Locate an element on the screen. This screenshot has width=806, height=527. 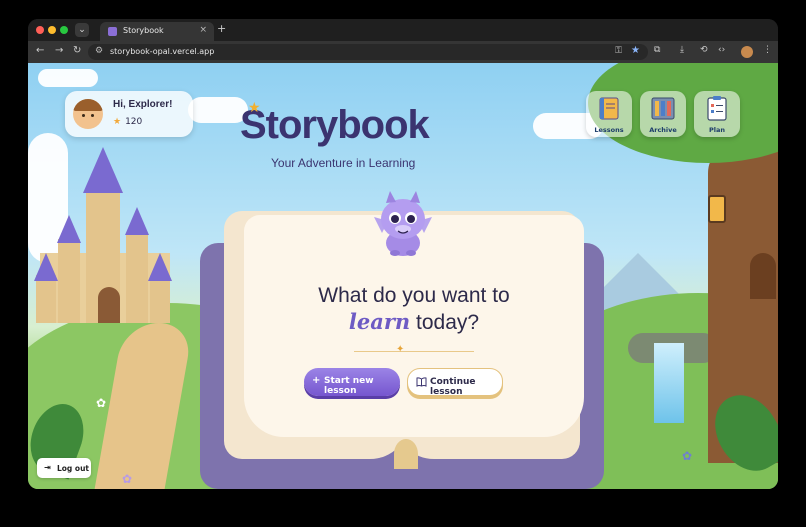
avatar is located at coordinates (88, 114).